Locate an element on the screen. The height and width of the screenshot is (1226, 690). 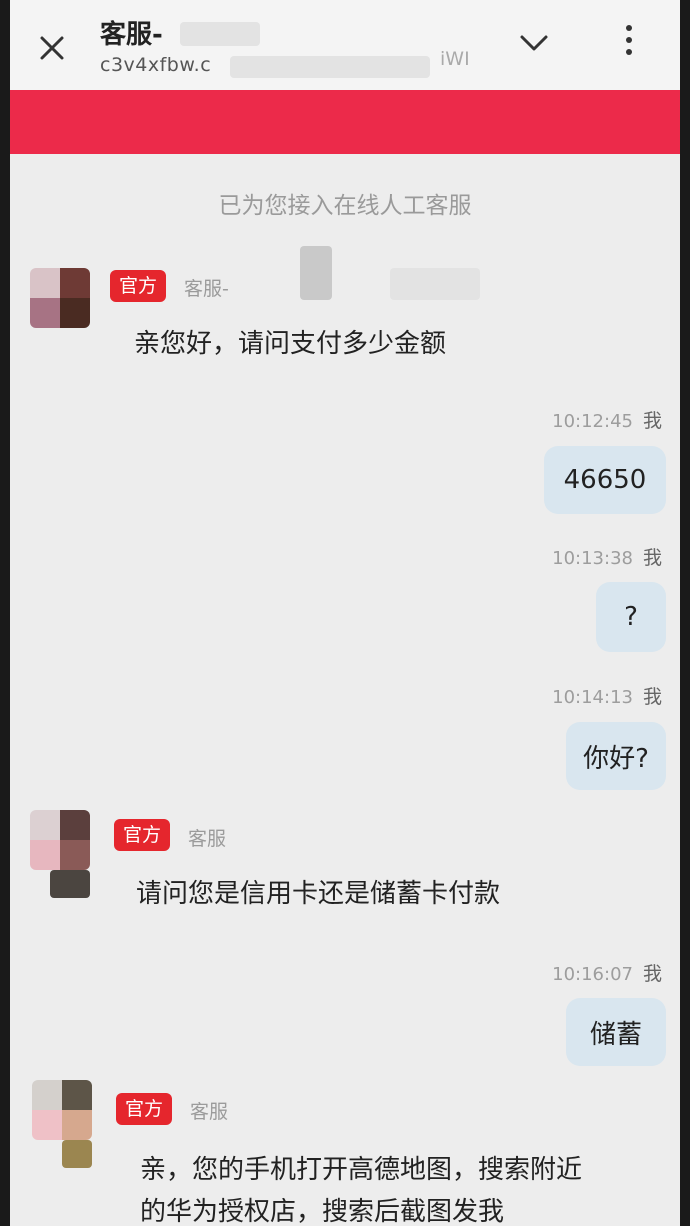
sender-name: 客服- is located at coordinates (206, 289).